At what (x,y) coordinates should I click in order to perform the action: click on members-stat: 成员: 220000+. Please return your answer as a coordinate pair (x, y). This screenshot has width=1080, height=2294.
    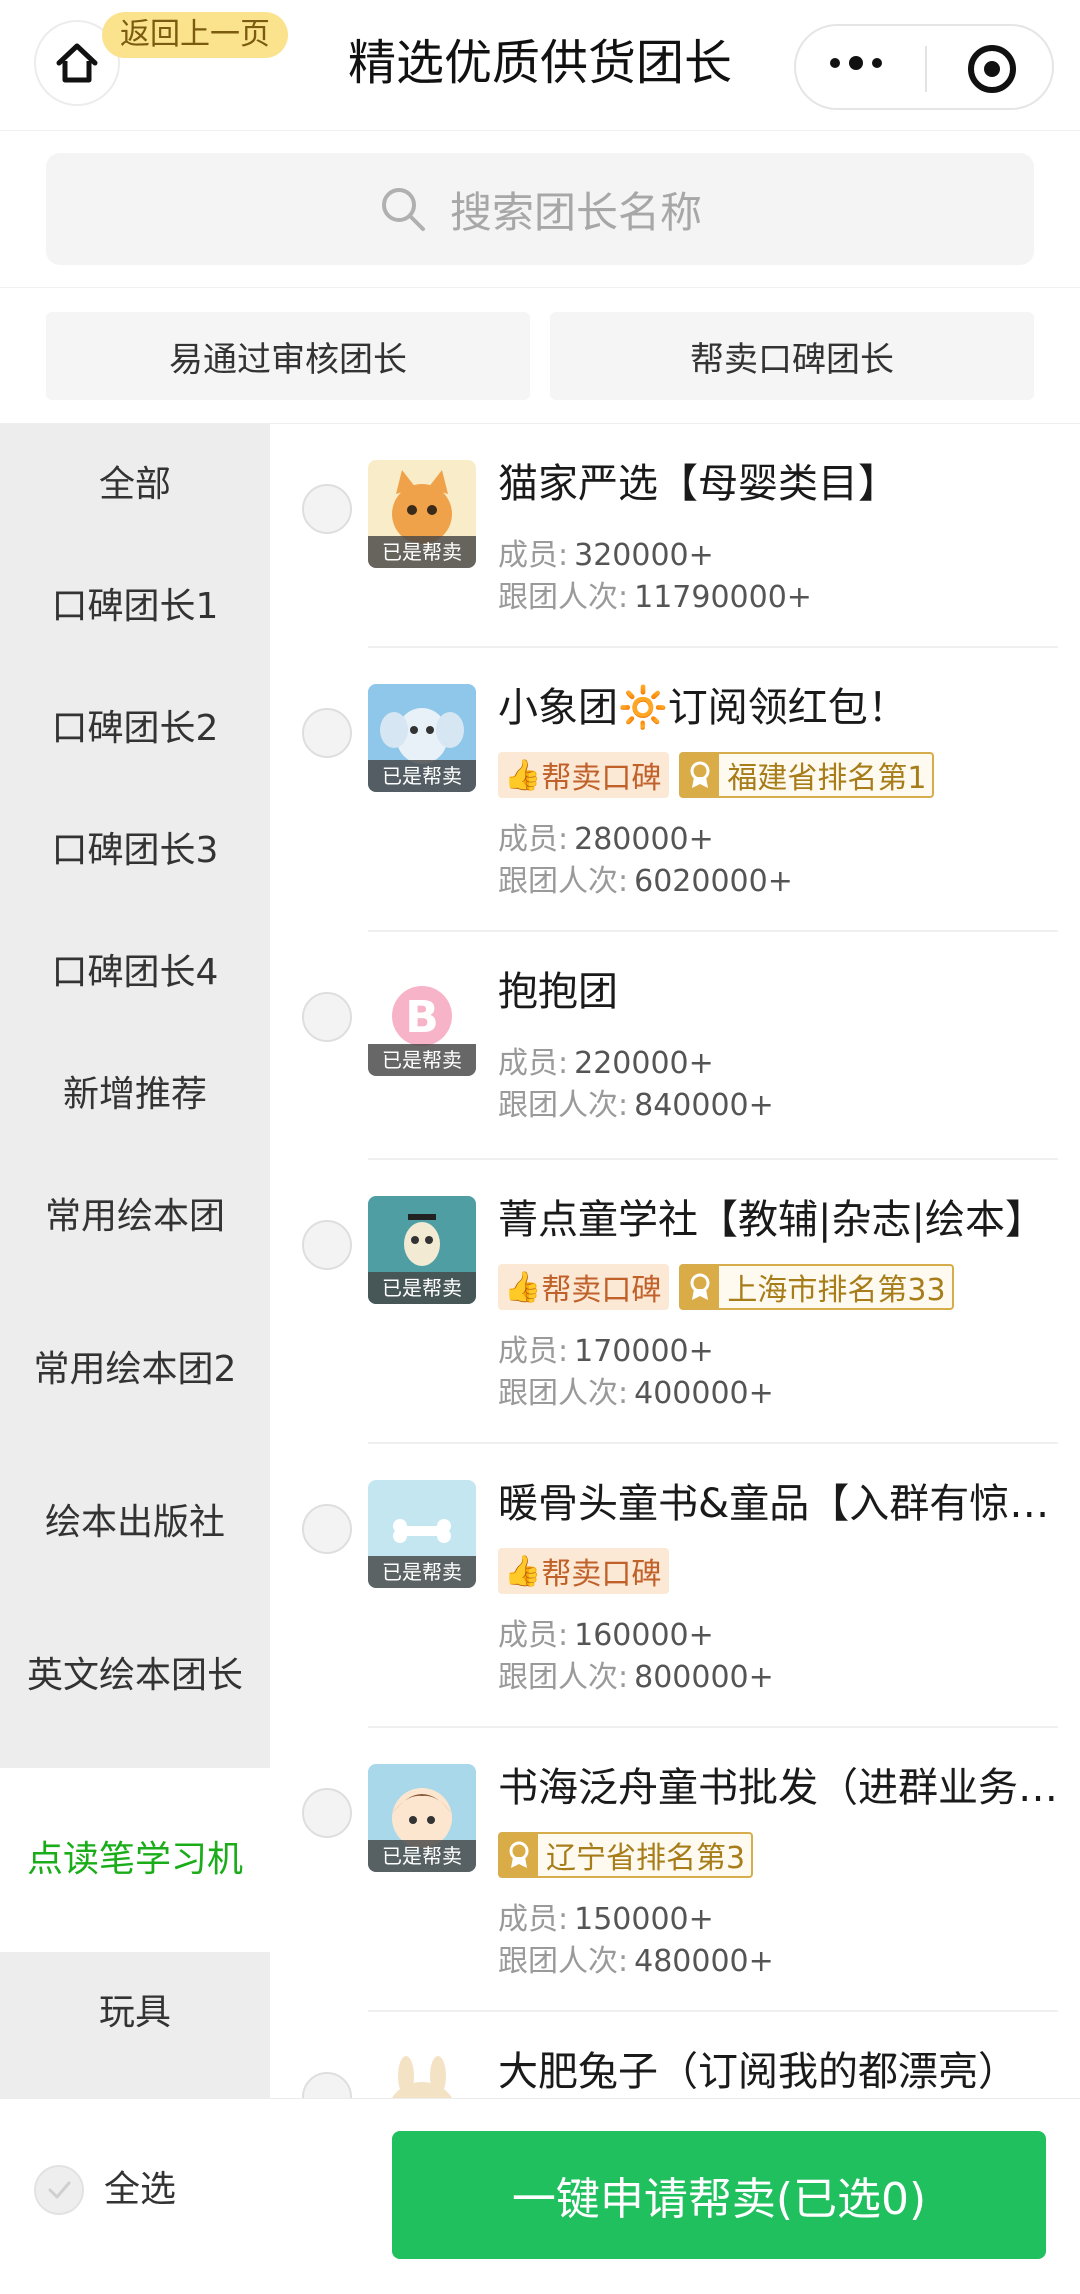
    Looking at the image, I should click on (606, 1063).